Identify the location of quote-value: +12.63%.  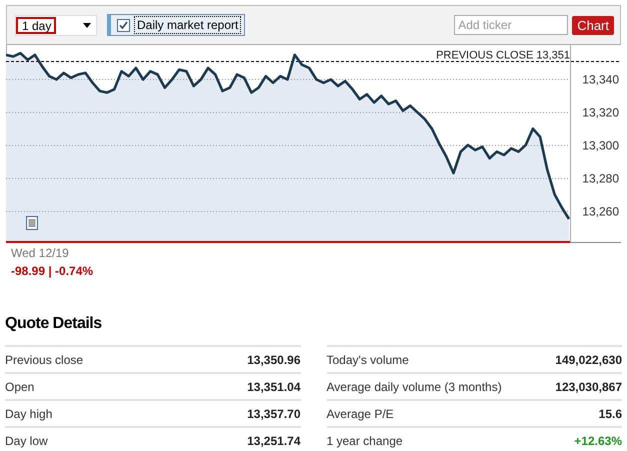
(598, 441).